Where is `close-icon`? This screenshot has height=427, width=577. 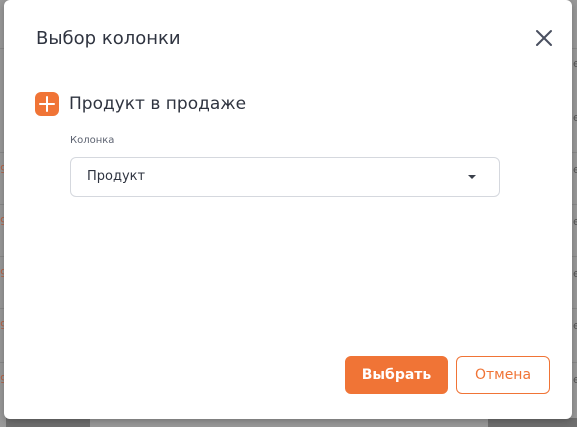 close-icon is located at coordinates (544, 38).